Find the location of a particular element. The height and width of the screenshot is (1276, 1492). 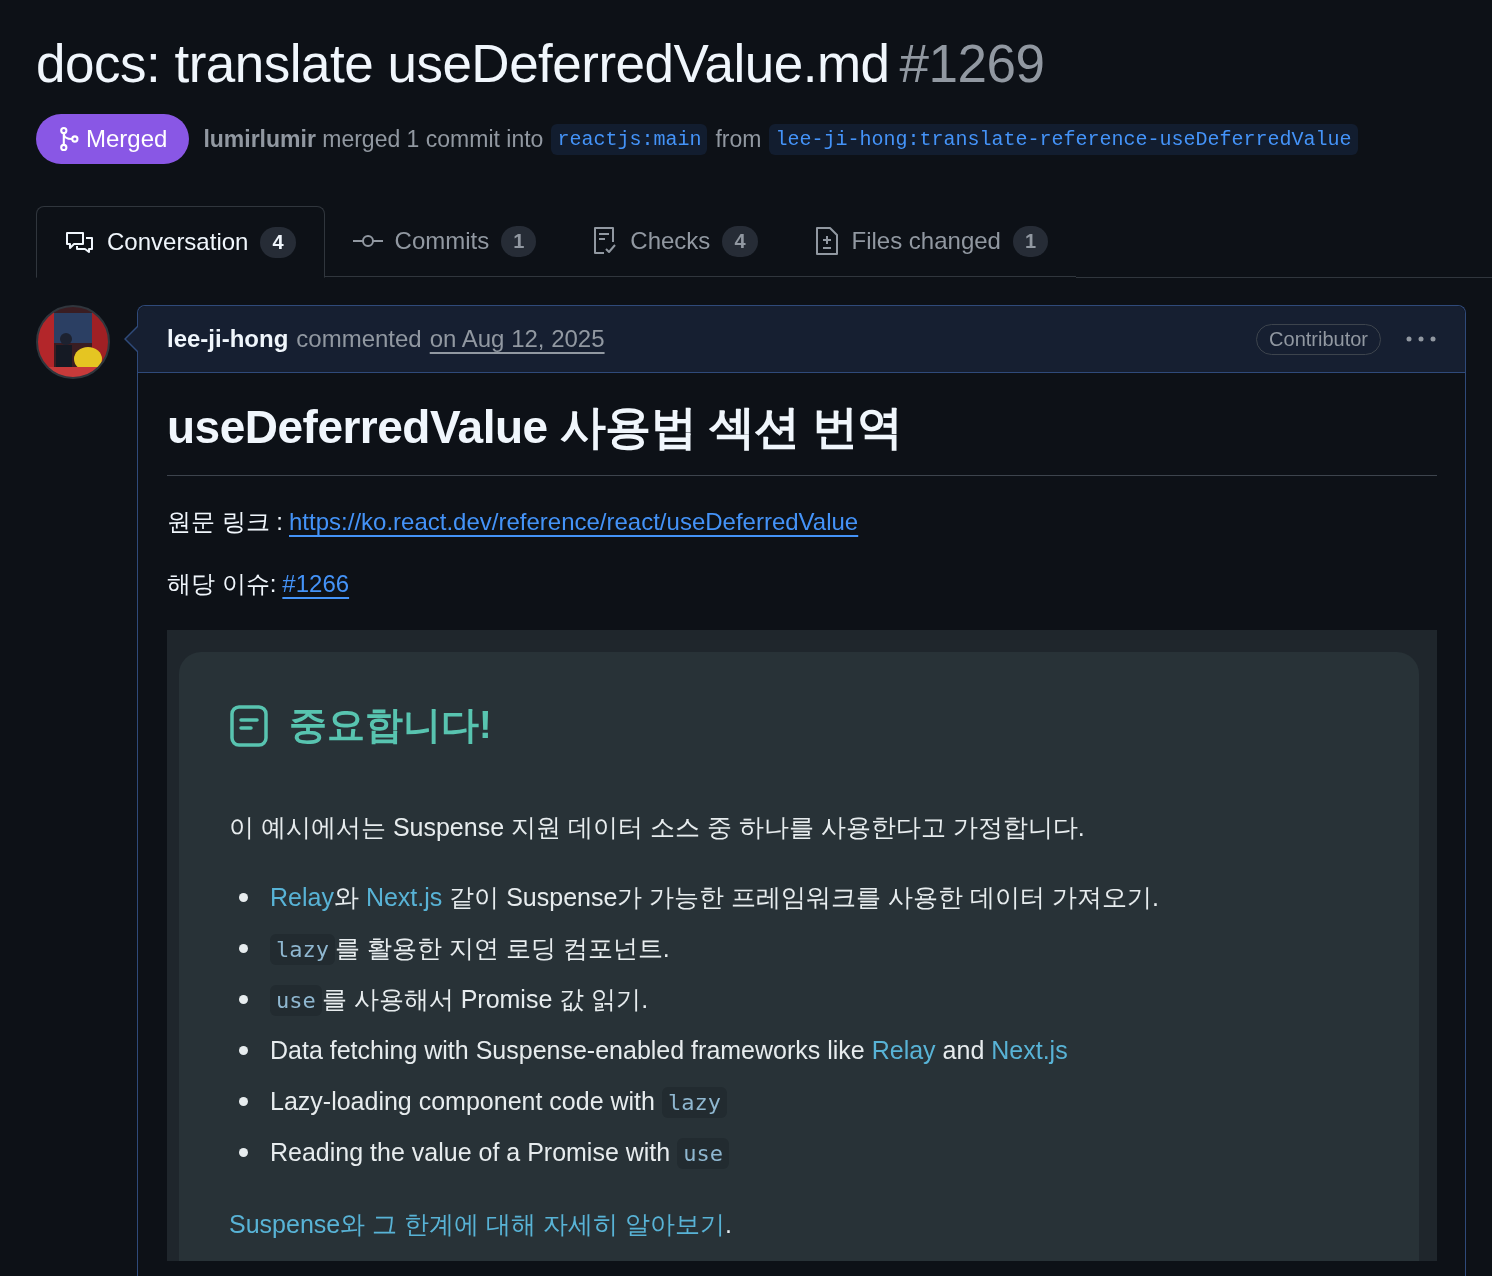

link: https://ko.react.dev/reference/react/useDeferredValue is located at coordinates (574, 521).